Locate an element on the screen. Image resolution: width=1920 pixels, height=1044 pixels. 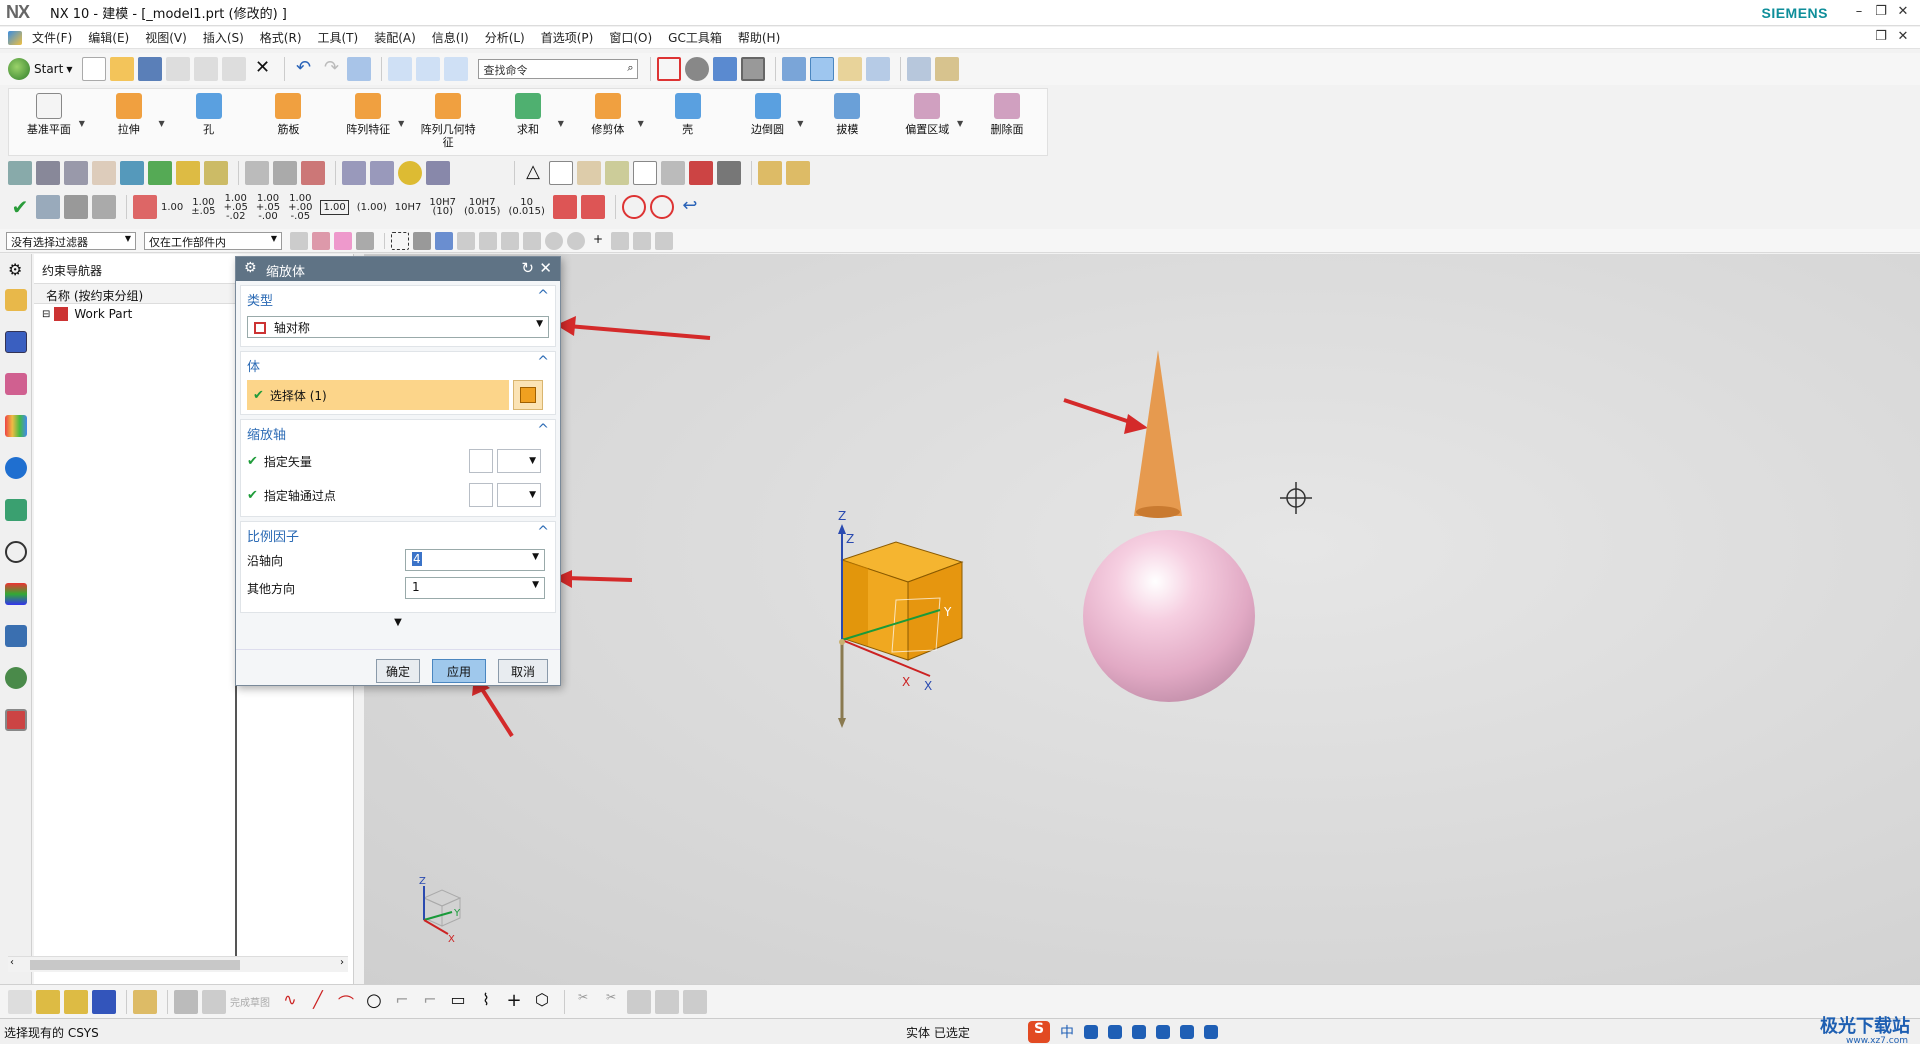
coin-icon is located at coordinates (410, 173).